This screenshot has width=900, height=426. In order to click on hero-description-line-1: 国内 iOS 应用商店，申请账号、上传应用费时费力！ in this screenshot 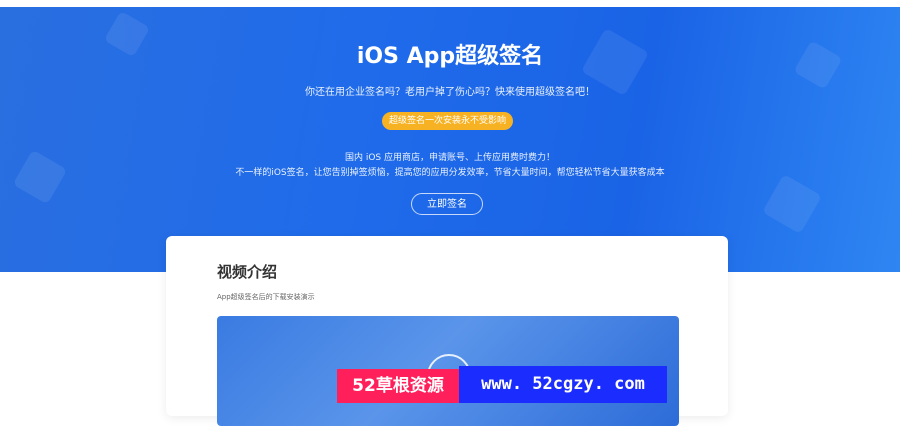, I will do `click(450, 158)`.